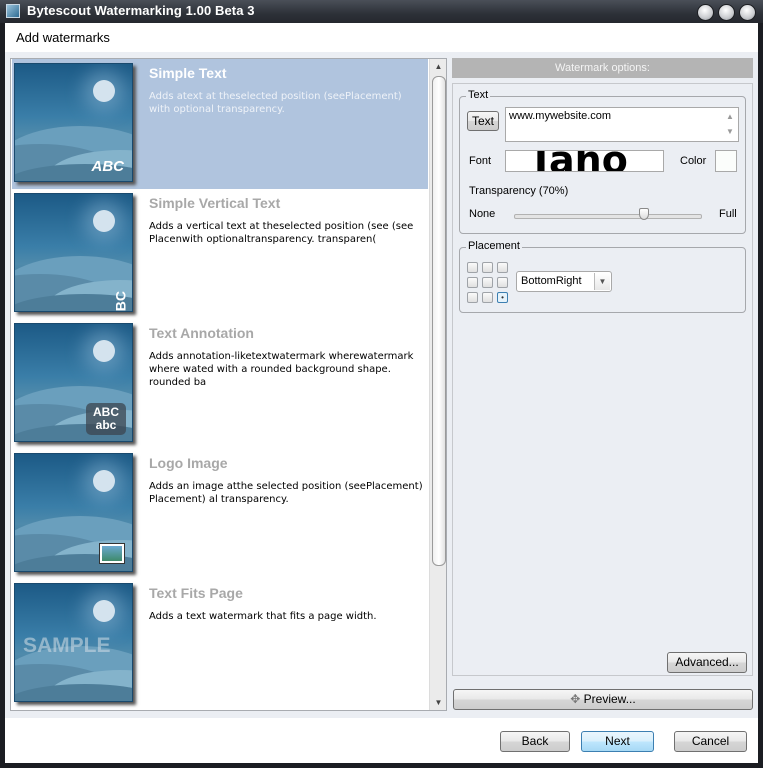 This screenshot has height=768, width=763. Describe the element at coordinates (747, 12) in the screenshot. I see `close-button` at that location.